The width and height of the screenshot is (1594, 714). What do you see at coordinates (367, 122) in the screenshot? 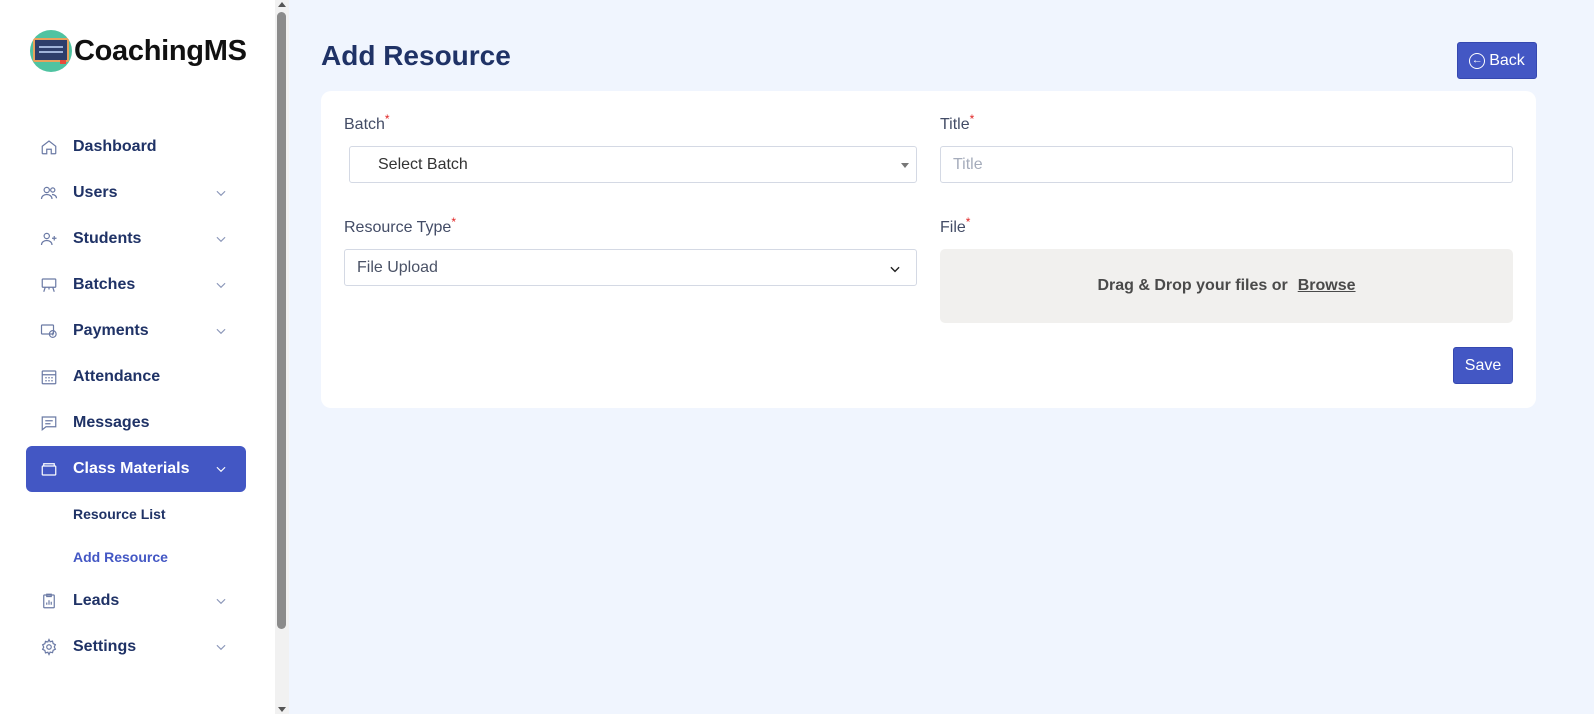
I see `batch-label: Batch*` at bounding box center [367, 122].